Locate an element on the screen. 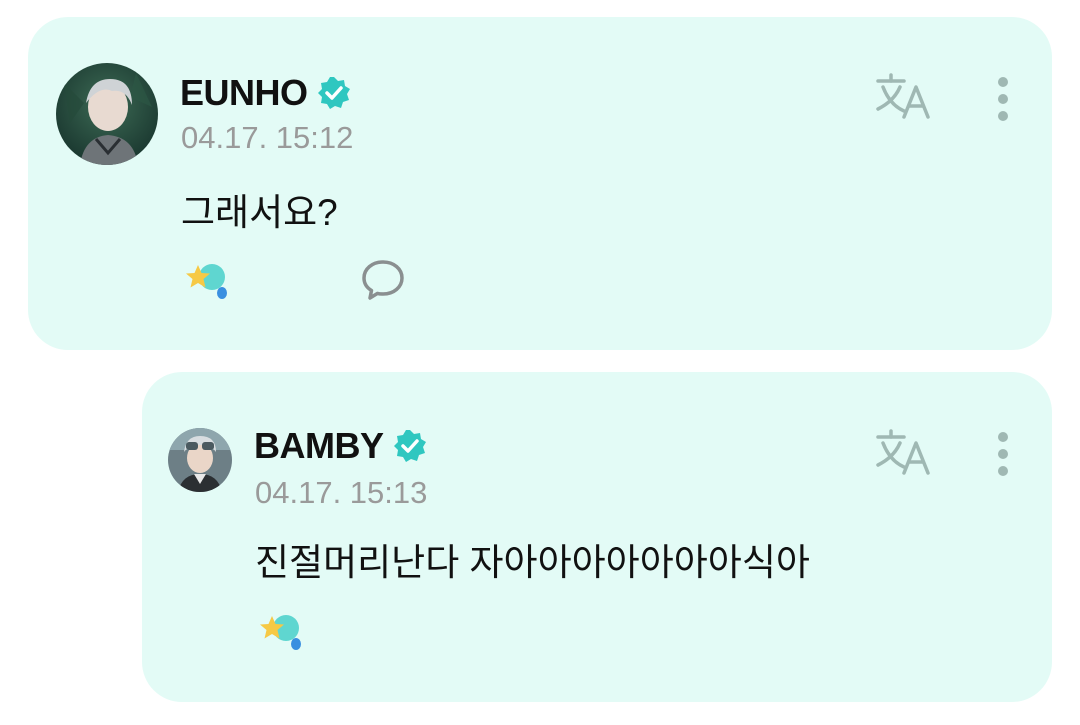 Image resolution: width=1080 pixels, height=725 pixels. comment-bubble-icon is located at coordinates (383, 280).